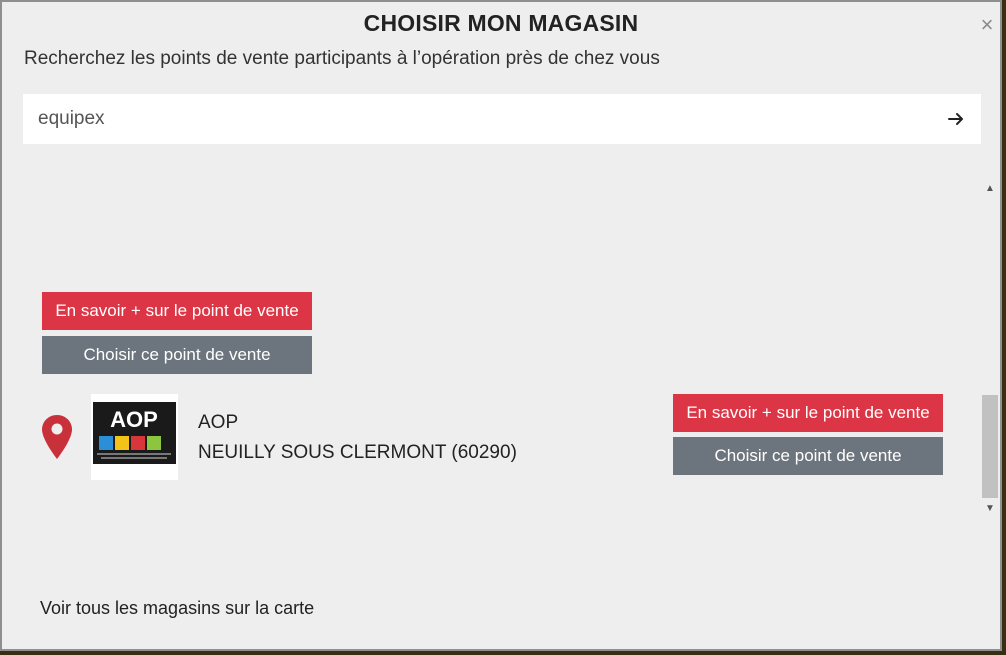  I want to click on search-bar, so click(502, 119).